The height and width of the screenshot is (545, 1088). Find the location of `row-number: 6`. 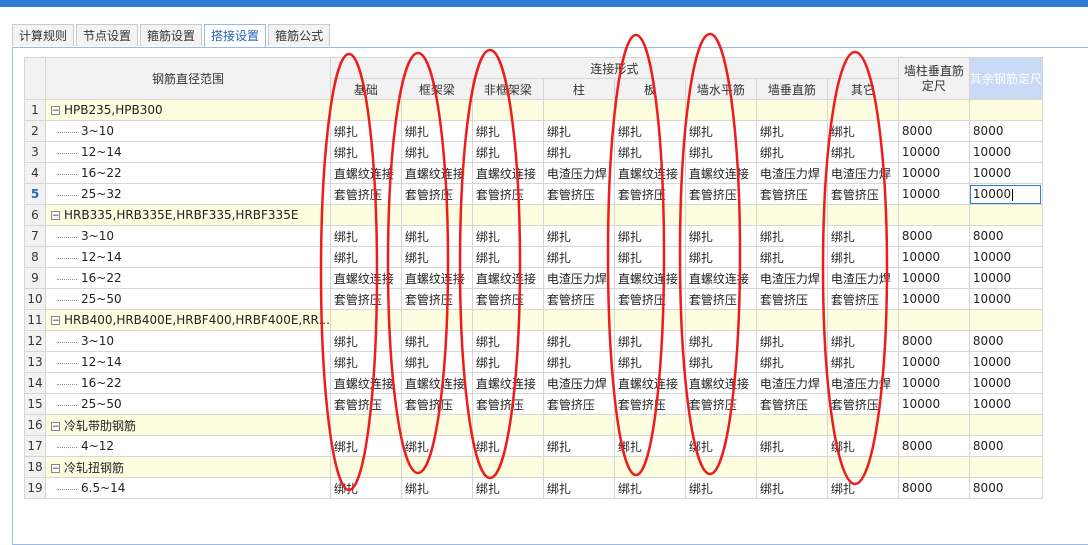

row-number: 6 is located at coordinates (35, 215).